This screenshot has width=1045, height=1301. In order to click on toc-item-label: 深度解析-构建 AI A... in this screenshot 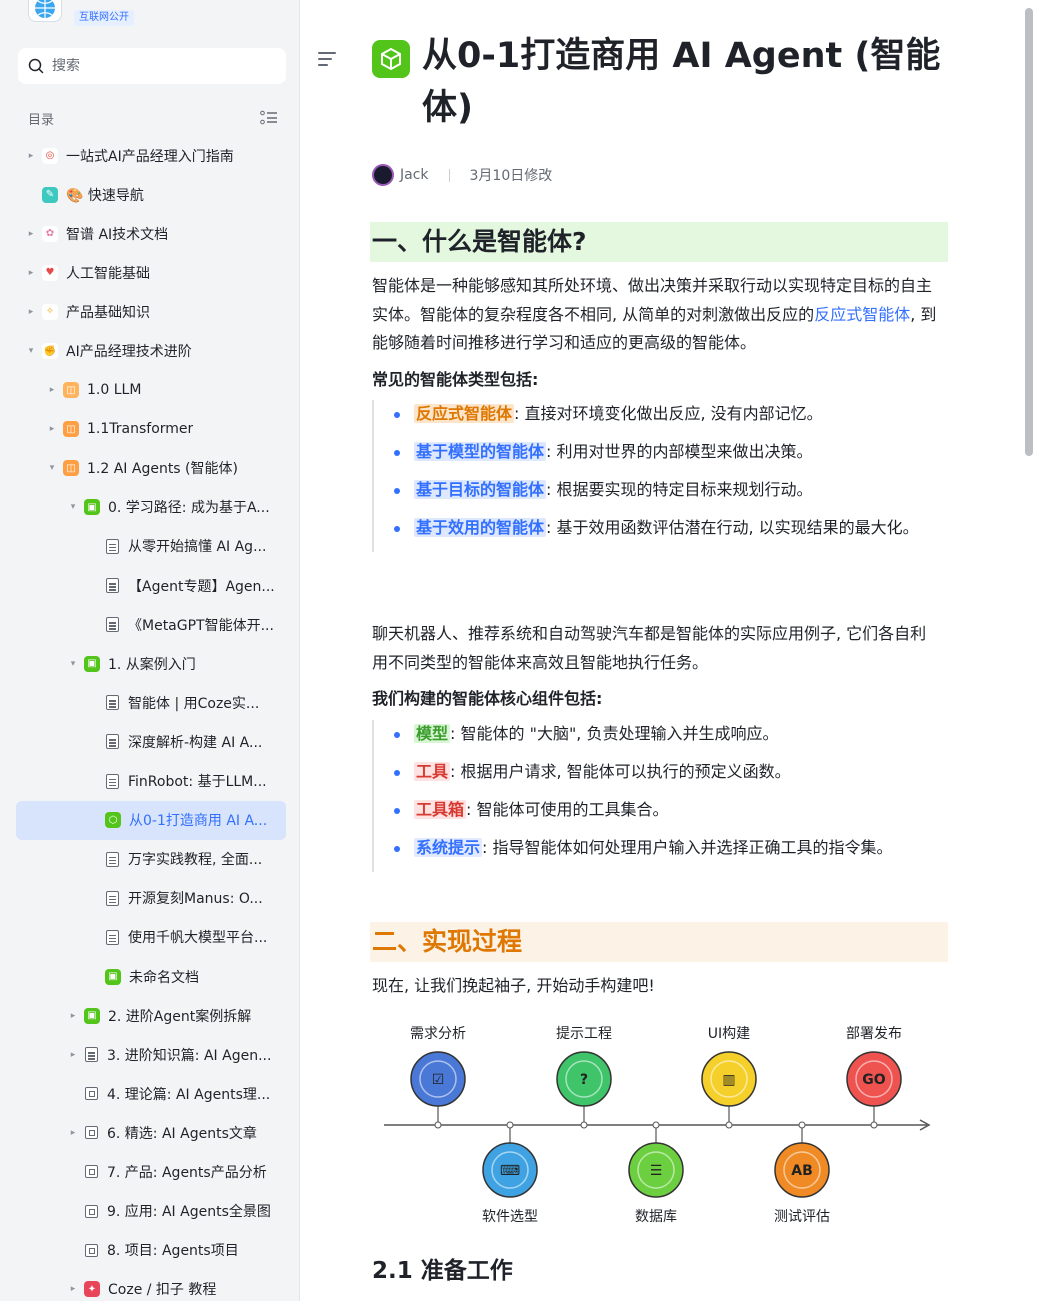, I will do `click(195, 742)`.